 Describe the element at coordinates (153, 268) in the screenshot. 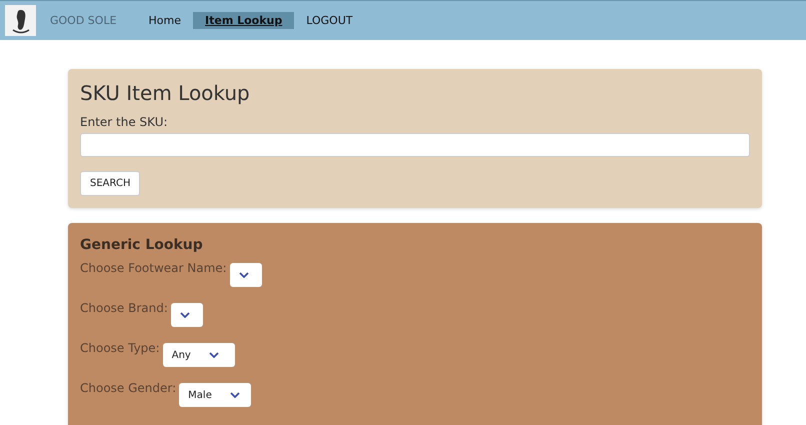

I see `field-label: Choose Footwear Name:` at that location.